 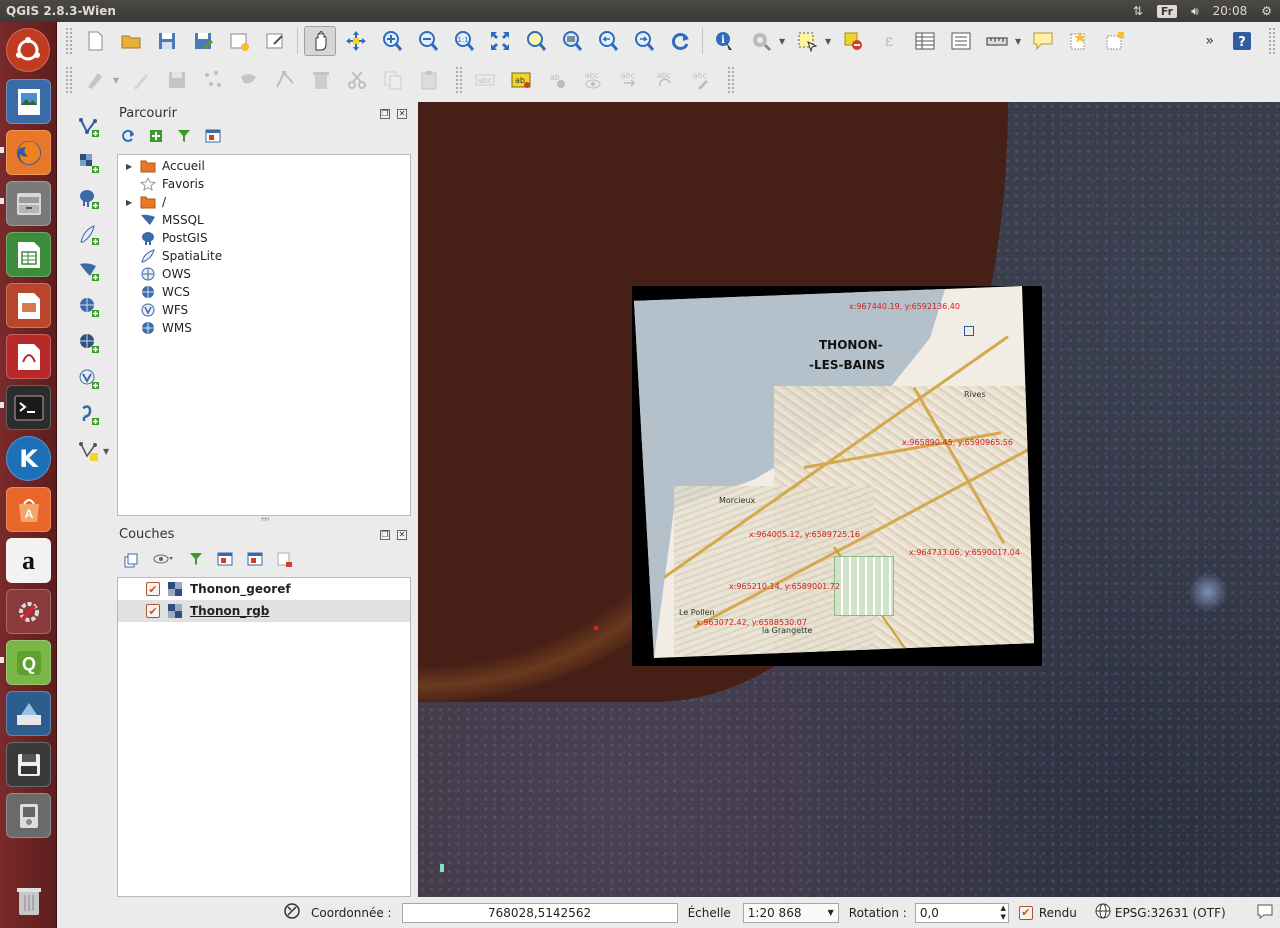 I want to click on save-edits-button, so click(x=177, y=80).